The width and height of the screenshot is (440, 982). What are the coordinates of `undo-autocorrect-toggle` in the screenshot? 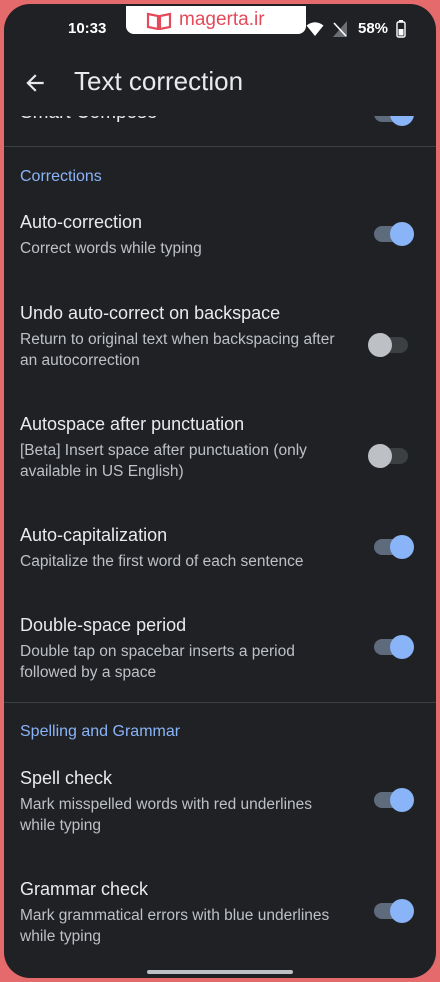 It's located at (388, 345).